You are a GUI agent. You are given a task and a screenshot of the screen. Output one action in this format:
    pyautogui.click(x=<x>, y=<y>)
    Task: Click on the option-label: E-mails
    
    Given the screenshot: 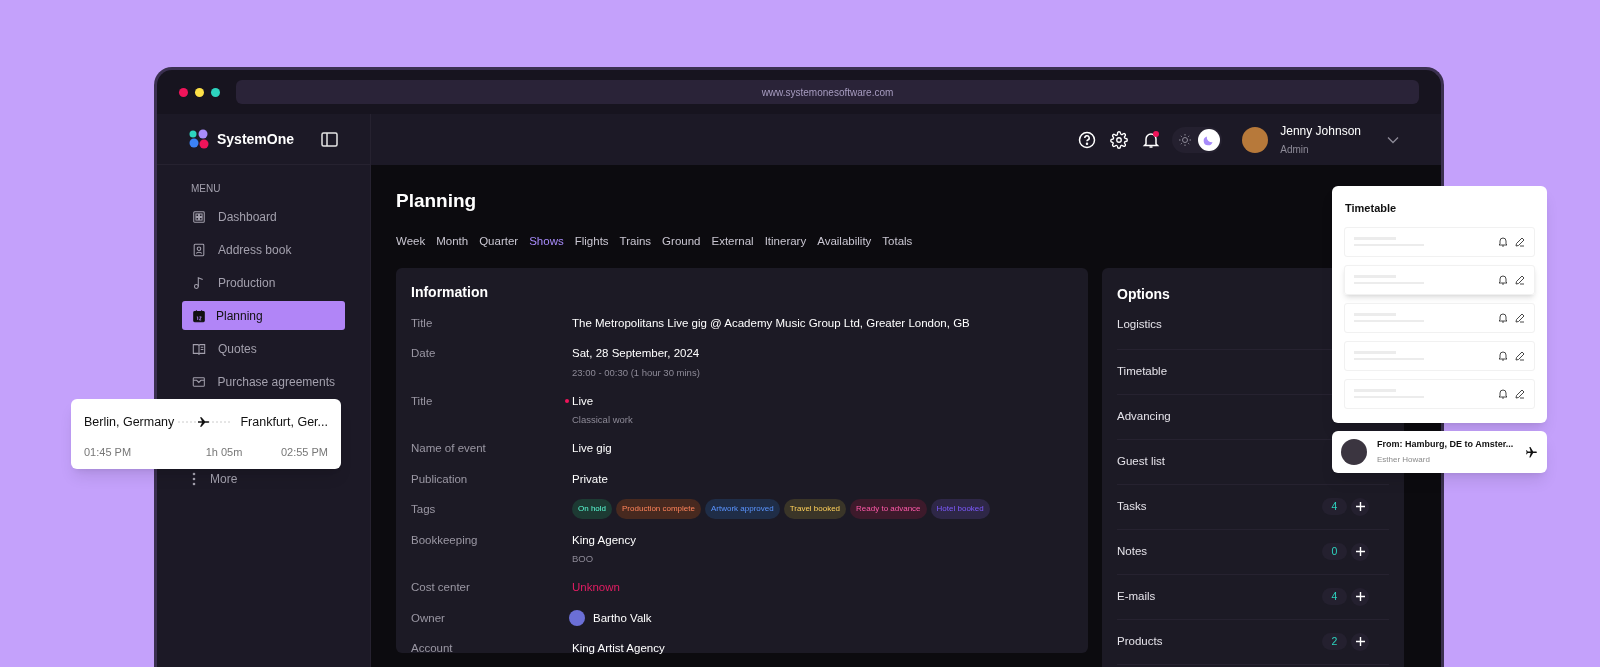 What is the action you would take?
    pyautogui.click(x=1136, y=596)
    